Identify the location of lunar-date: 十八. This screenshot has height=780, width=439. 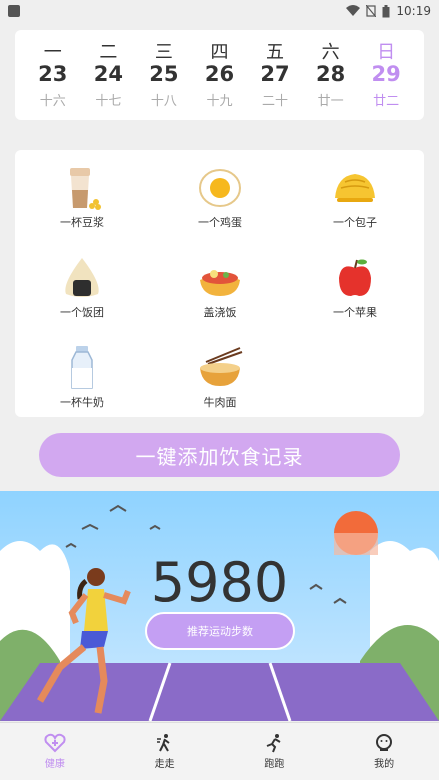
(163, 101).